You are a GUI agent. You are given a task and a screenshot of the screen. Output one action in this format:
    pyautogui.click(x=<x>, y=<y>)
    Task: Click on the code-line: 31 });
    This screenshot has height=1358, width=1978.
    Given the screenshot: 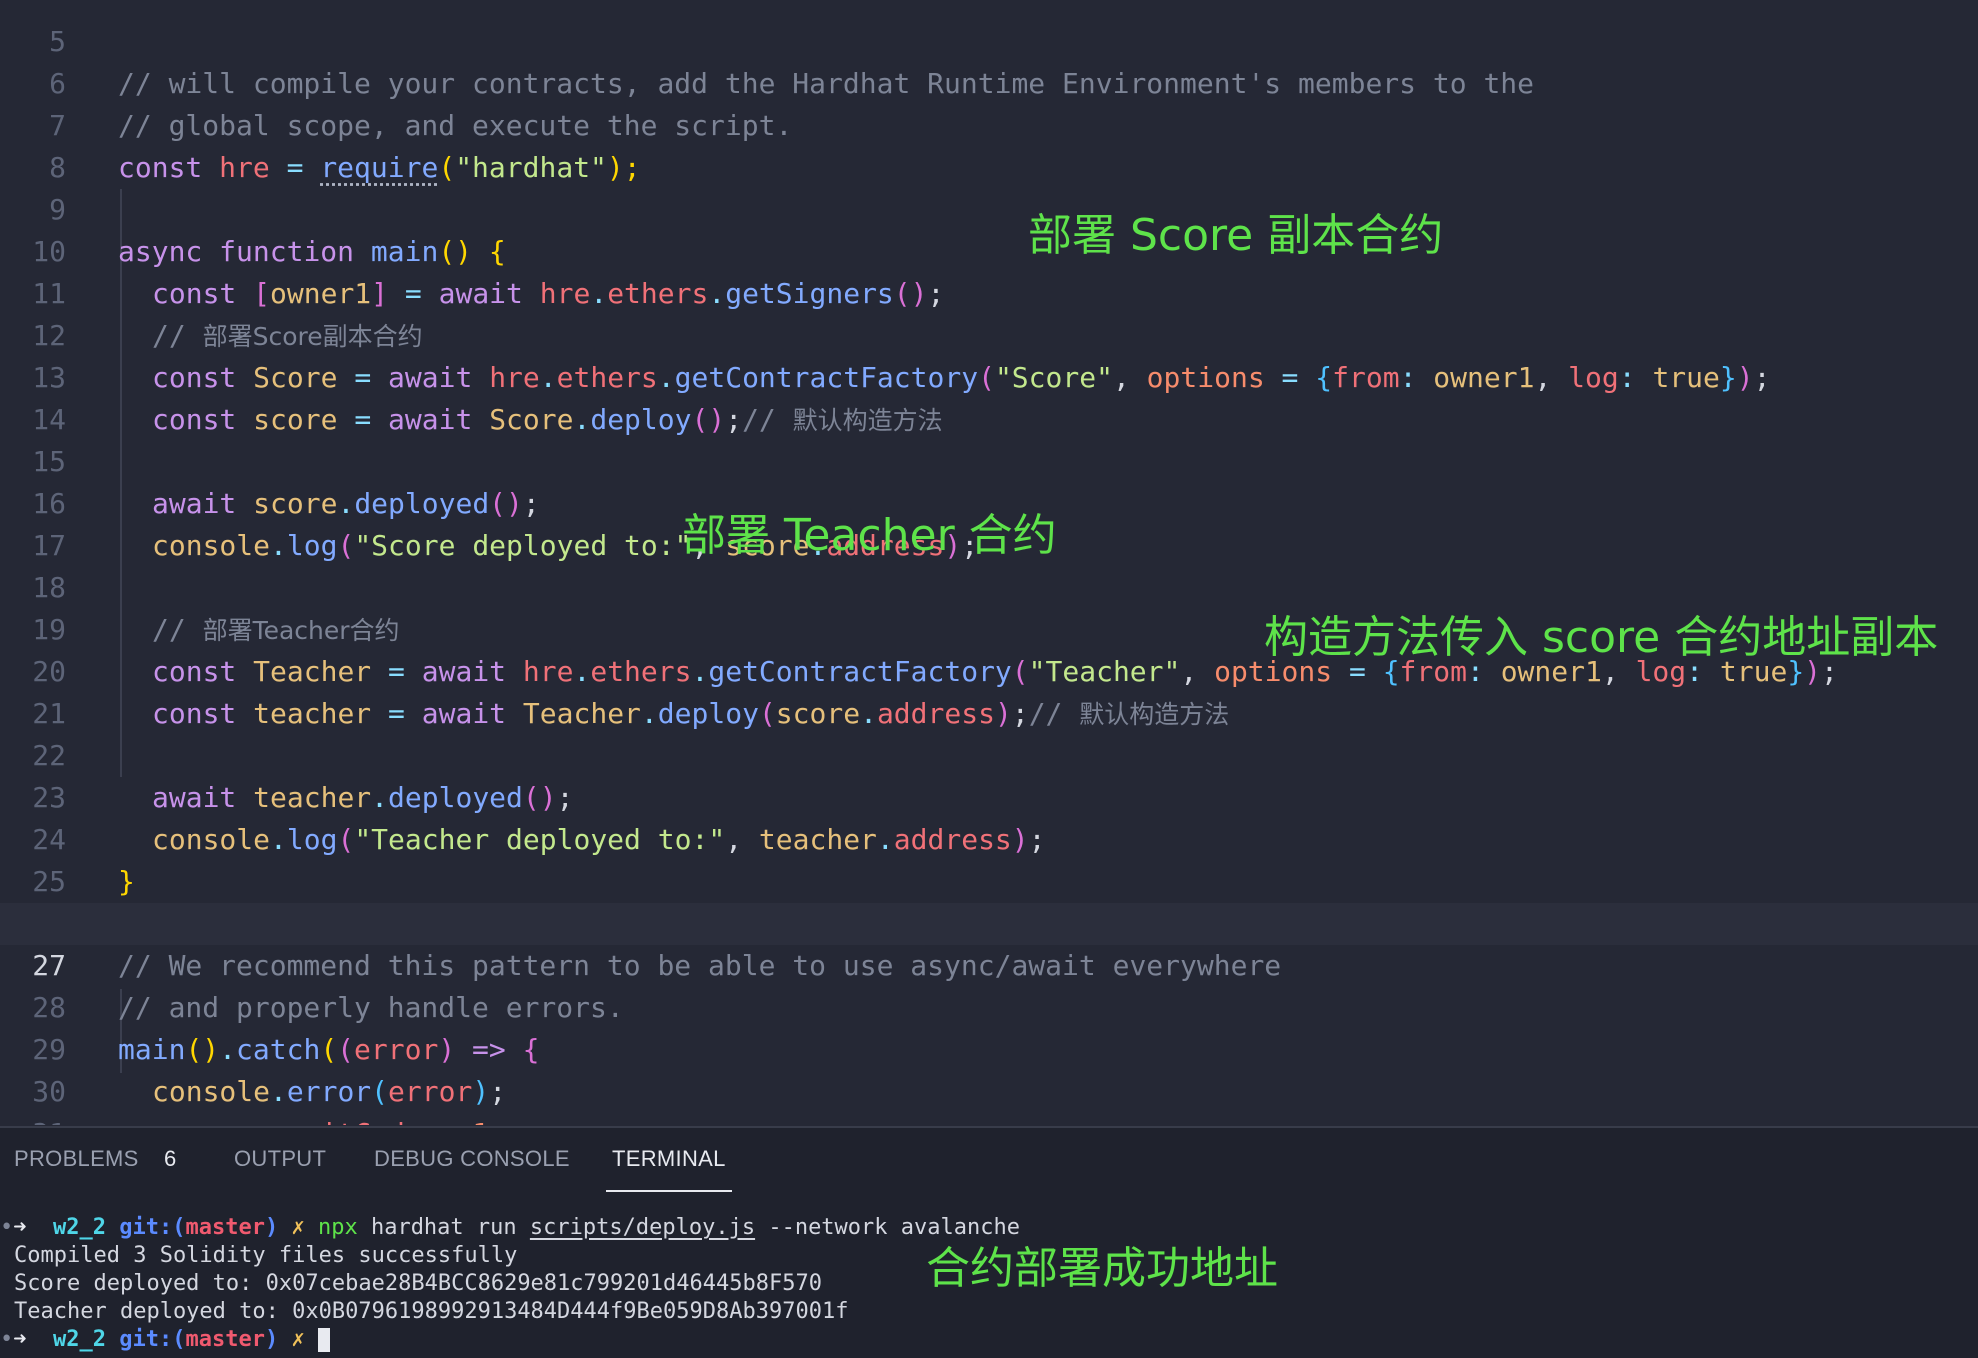 What is the action you would take?
    pyautogui.click(x=989, y=1098)
    